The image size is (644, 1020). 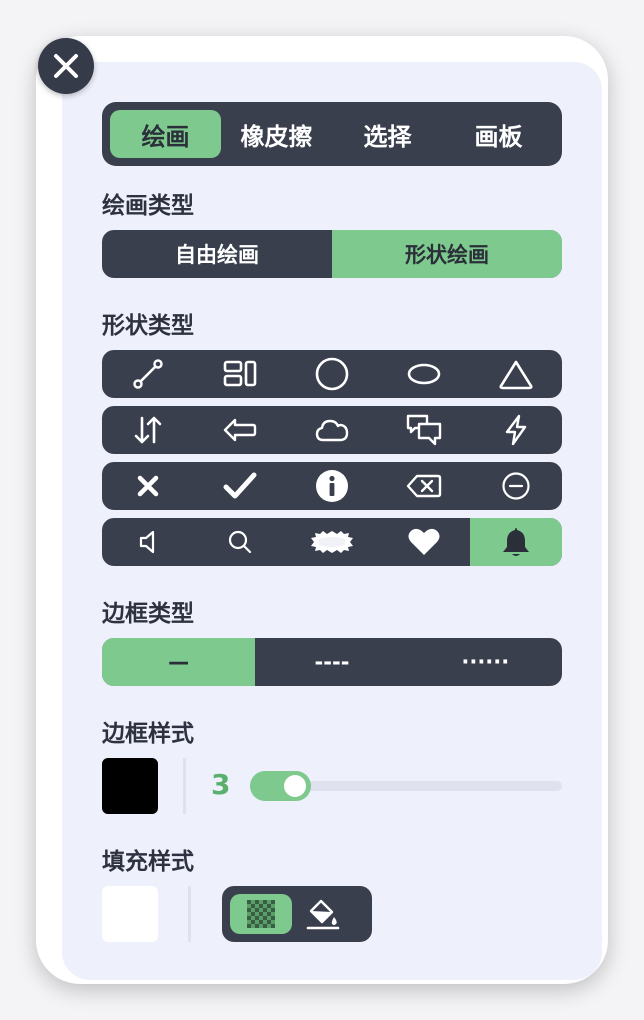 I want to click on shape-heart, so click(x=424, y=542).